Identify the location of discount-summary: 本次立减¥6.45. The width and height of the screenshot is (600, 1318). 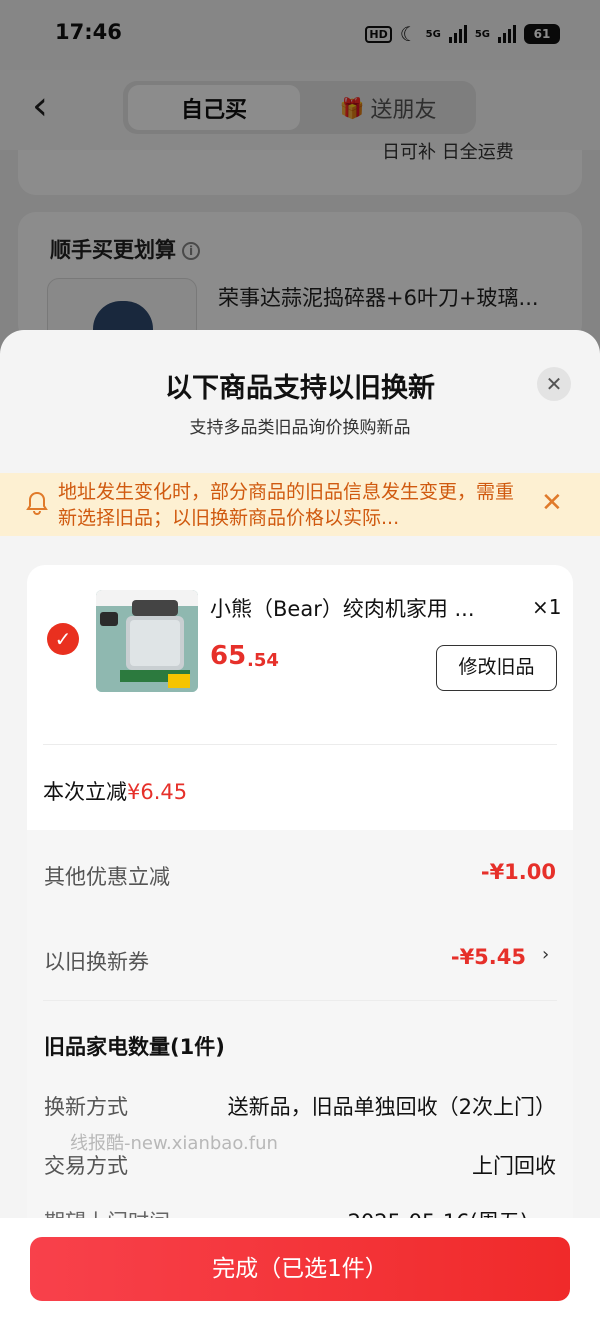
(115, 792).